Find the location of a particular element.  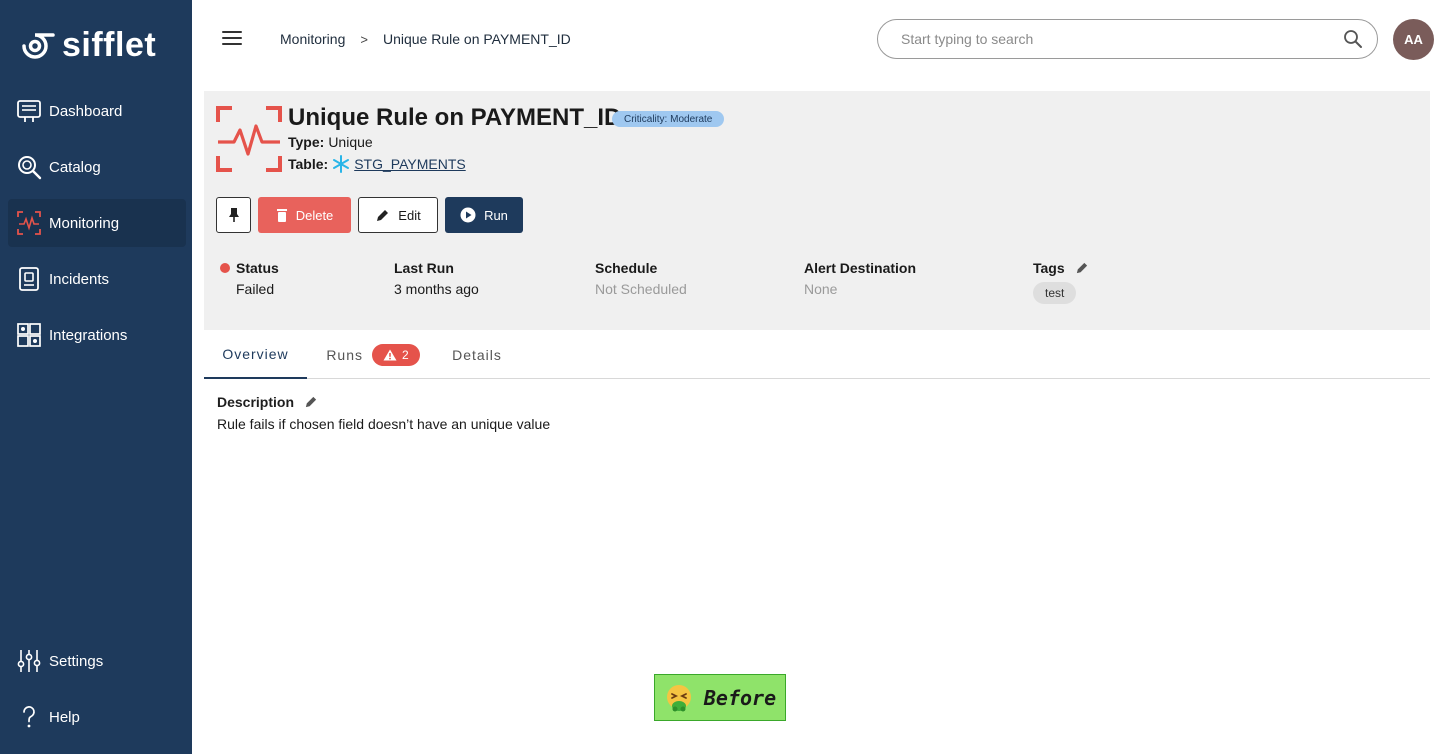

sidebar-item-label: Monitoring is located at coordinates (84, 223).